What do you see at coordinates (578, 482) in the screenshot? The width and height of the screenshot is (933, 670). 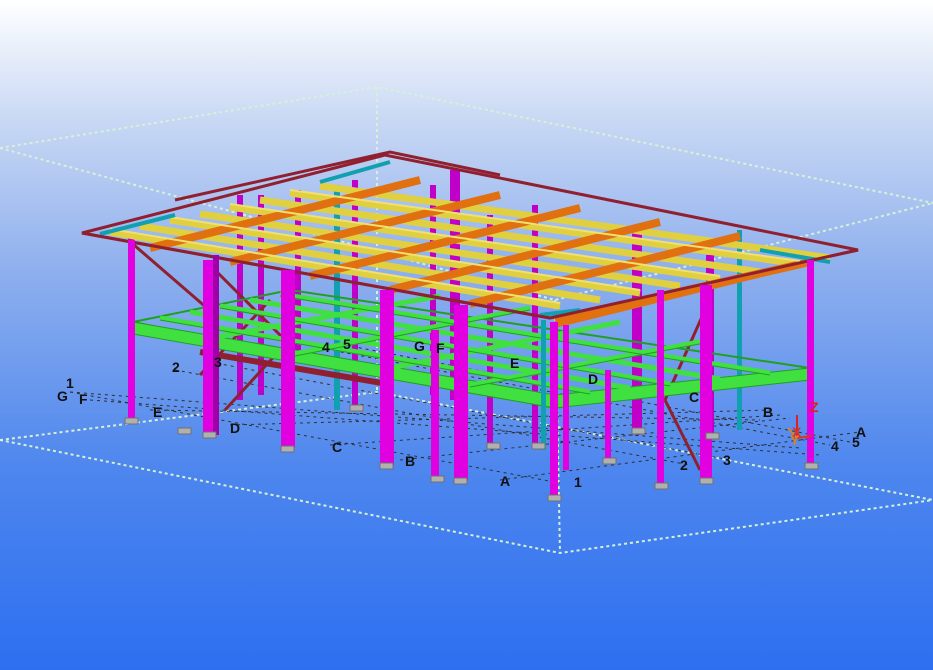 I see `grid-label-1-right: 1` at bounding box center [578, 482].